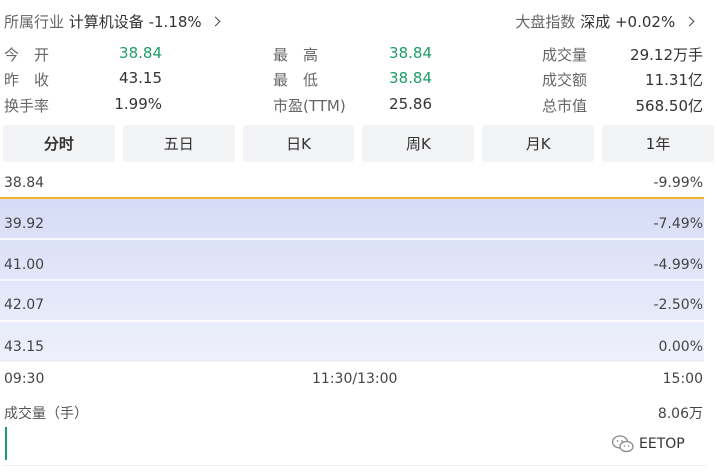 The height and width of the screenshot is (473, 717). I want to click on wechat-icon, so click(622, 444).